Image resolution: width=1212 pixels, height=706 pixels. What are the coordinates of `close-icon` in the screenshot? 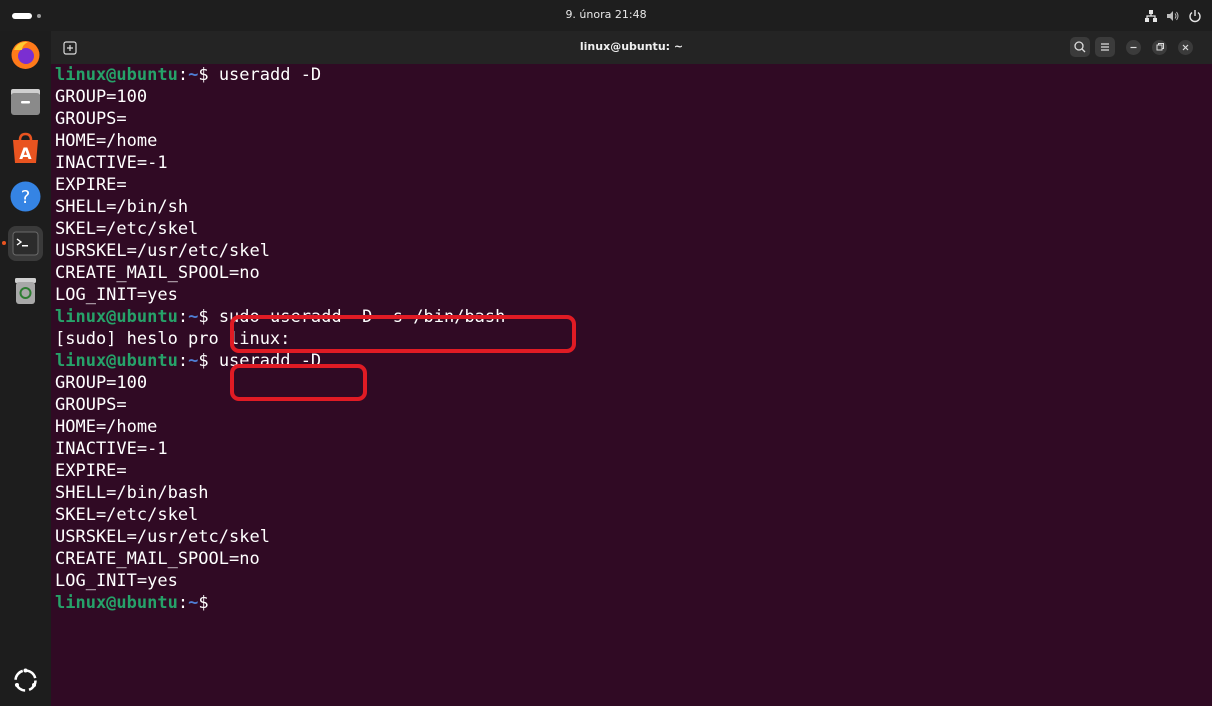 It's located at (1185, 47).